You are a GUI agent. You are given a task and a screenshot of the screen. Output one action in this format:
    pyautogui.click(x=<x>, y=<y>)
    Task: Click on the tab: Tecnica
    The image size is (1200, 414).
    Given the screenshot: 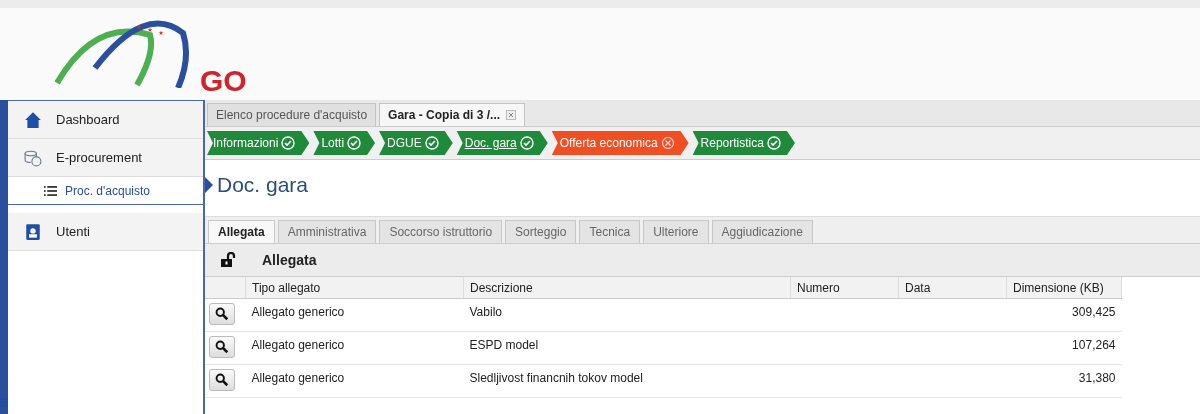 What is the action you would take?
    pyautogui.click(x=610, y=231)
    